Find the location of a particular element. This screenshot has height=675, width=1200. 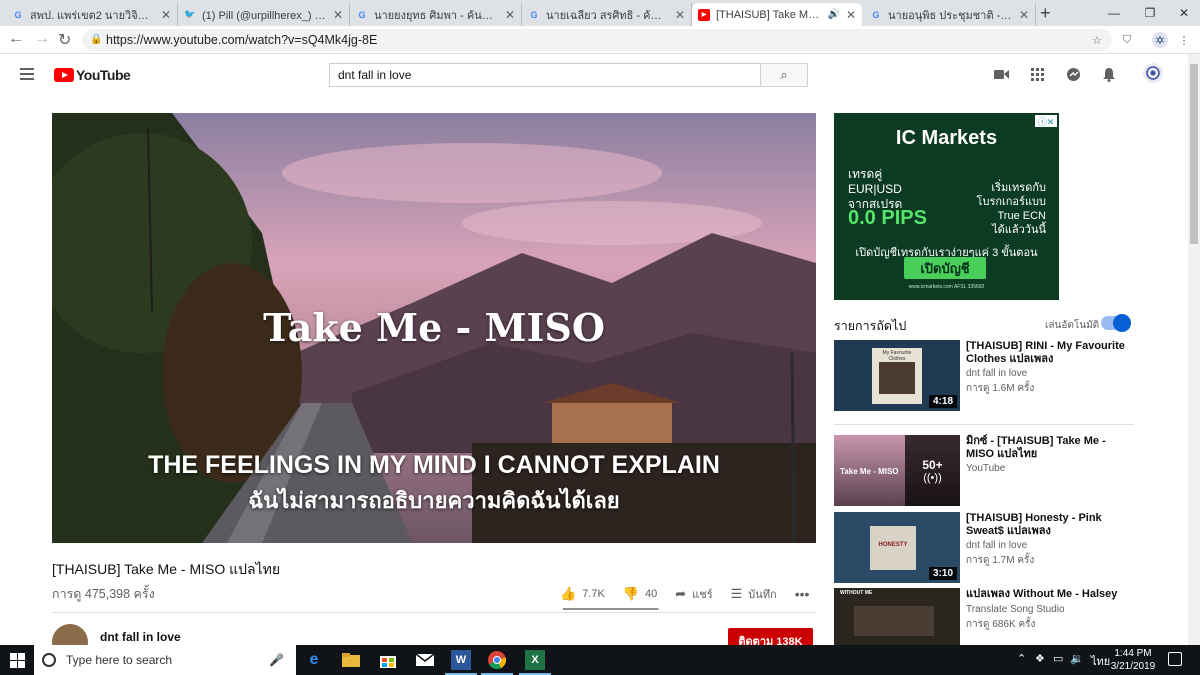

browser-tab: G สพป. แพร่เขต2 นายวิจิตร - ค้นหาด้วย ✕ is located at coordinates (92, 14).